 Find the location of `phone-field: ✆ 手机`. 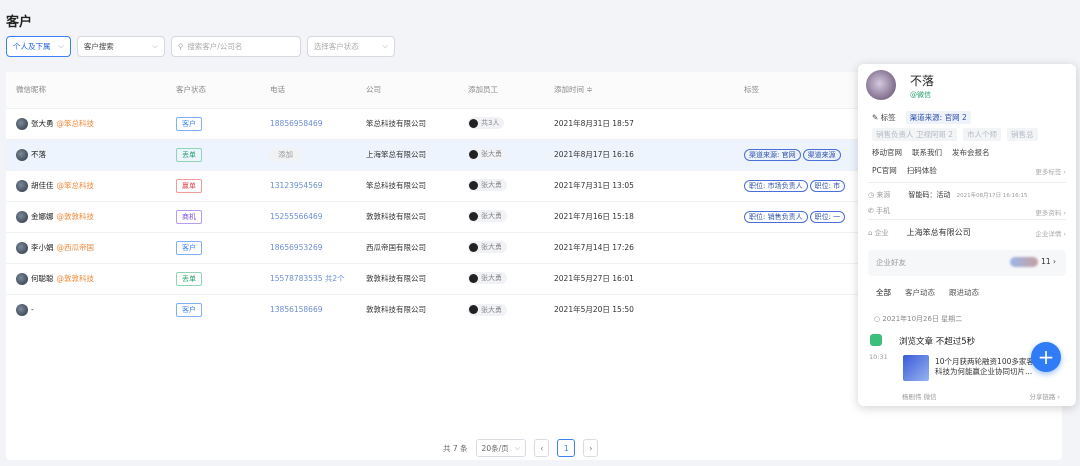

phone-field: ✆ 手机 is located at coordinates (879, 211).